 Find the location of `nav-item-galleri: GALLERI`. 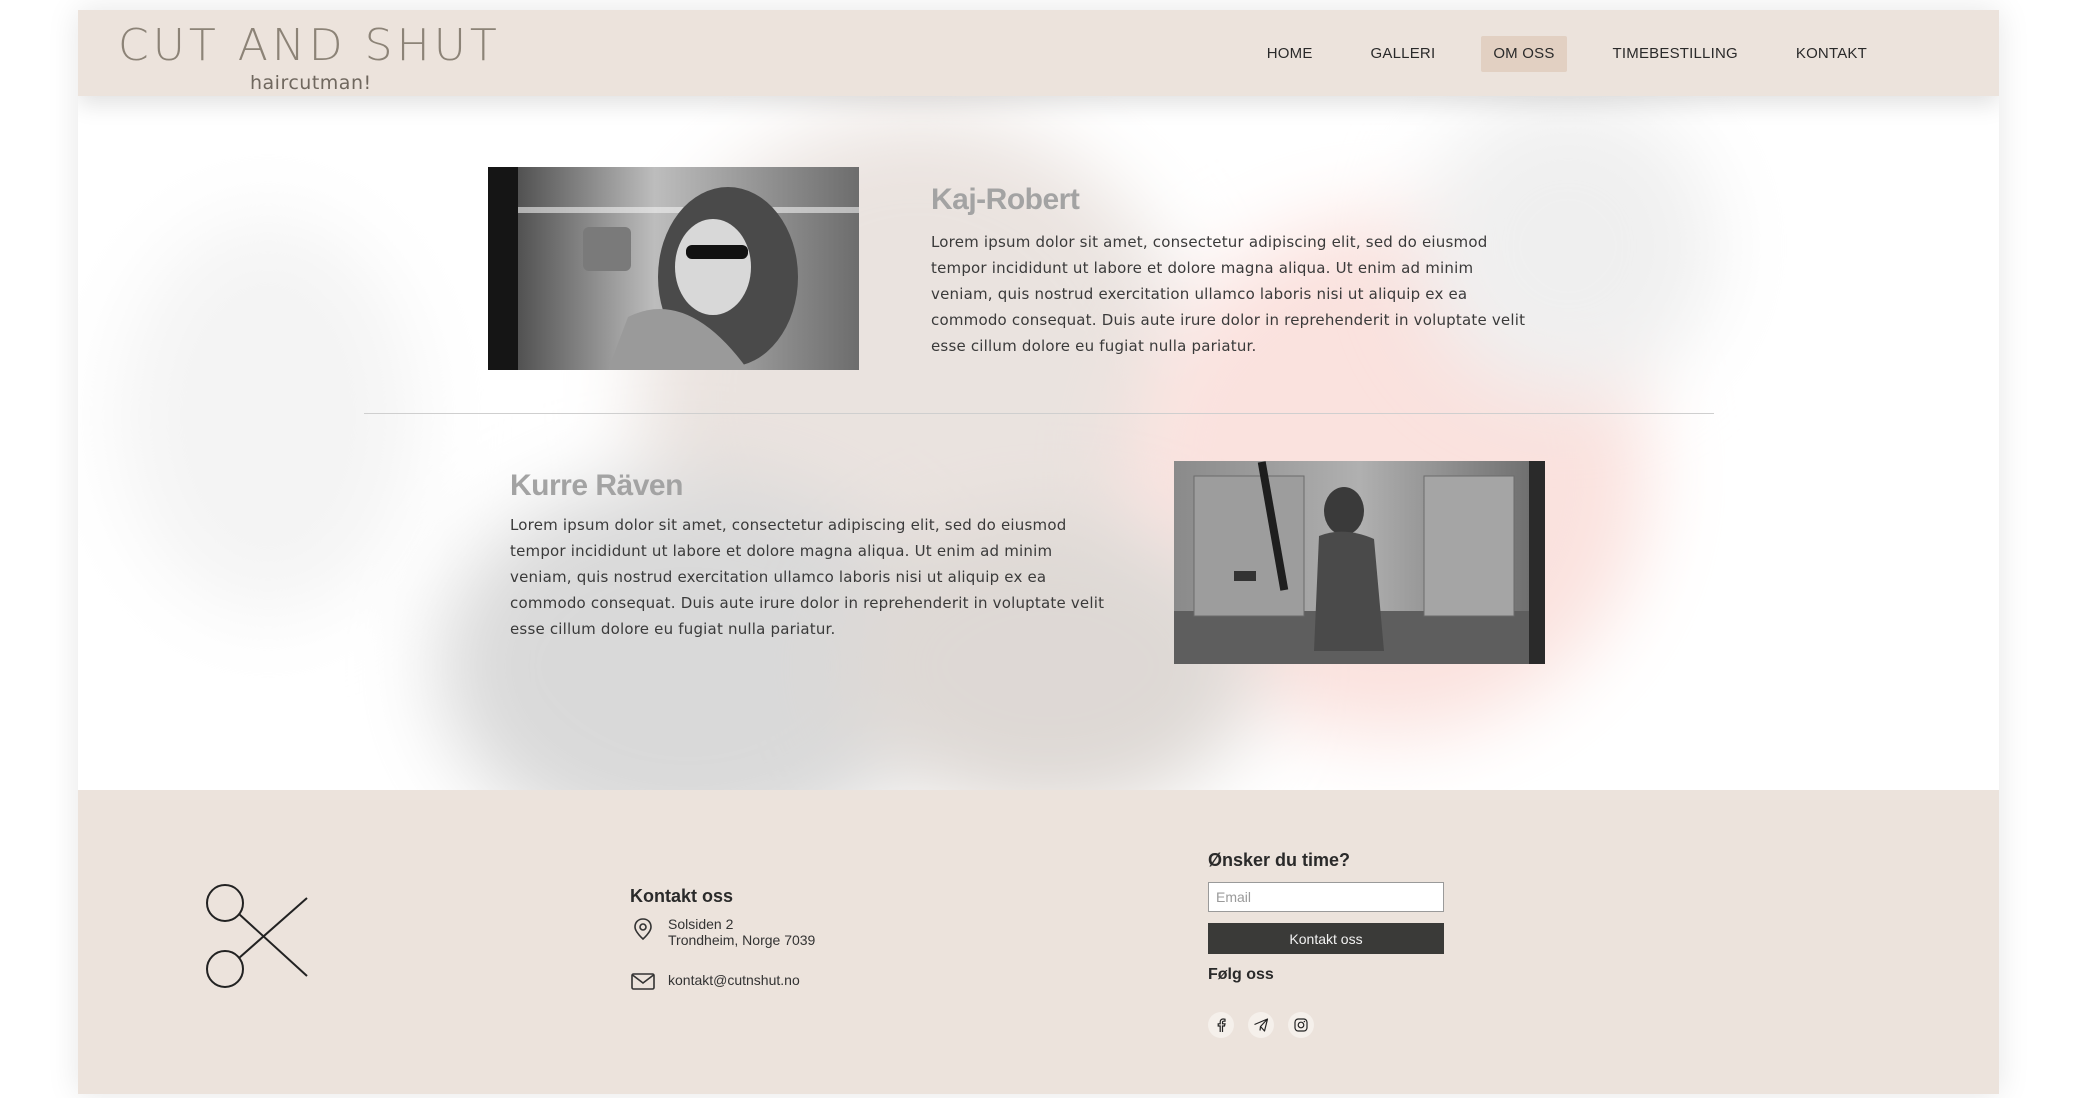

nav-item-galleri: GALLERI is located at coordinates (1403, 54).